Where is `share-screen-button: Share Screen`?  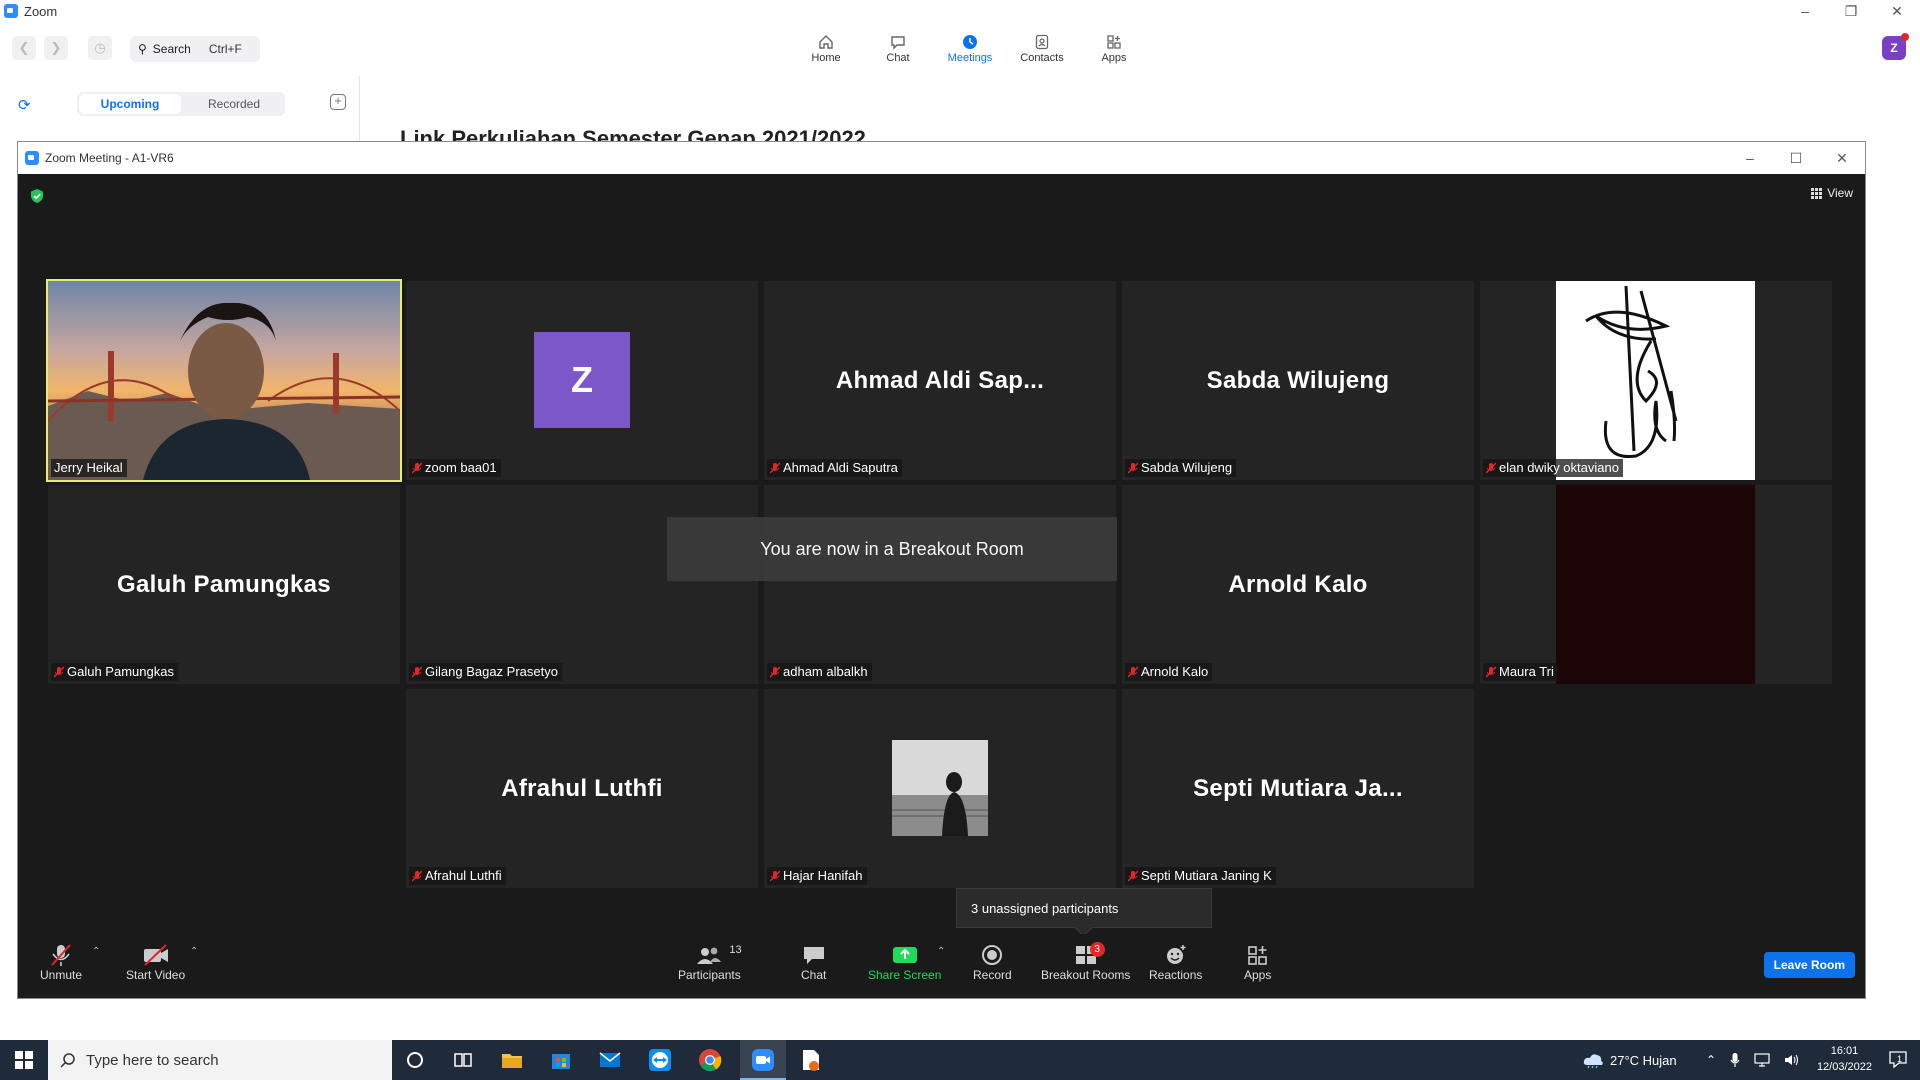
share-screen-button: Share Screen is located at coordinates (904, 962).